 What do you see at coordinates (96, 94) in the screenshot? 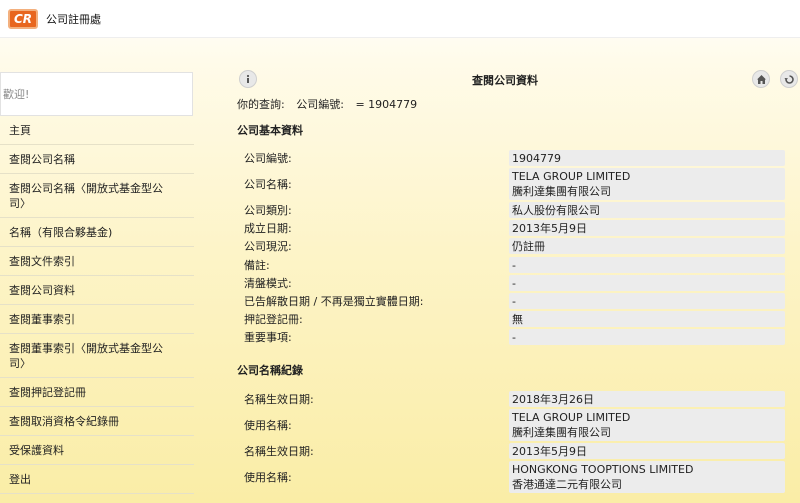
I see `search-input: 歡迎!` at bounding box center [96, 94].